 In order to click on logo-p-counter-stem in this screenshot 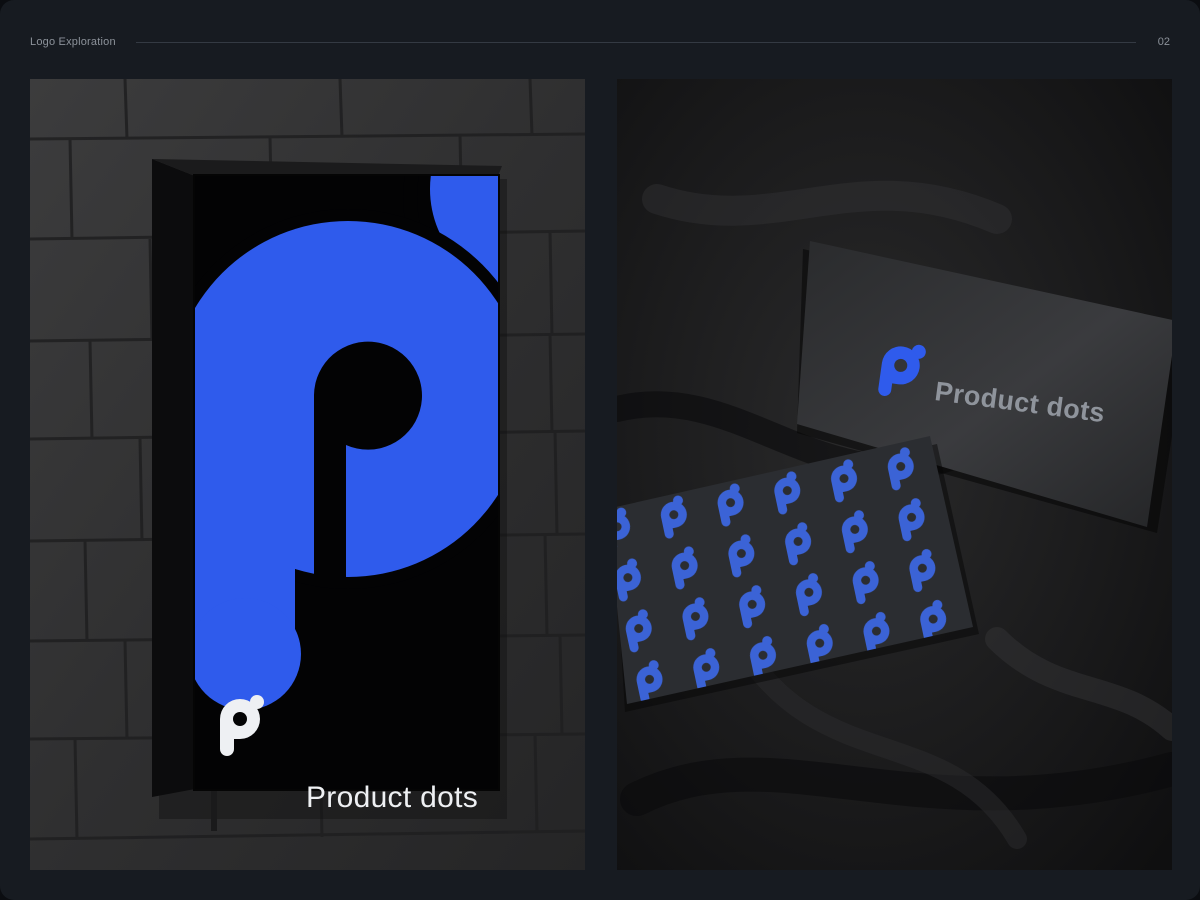, I will do `click(330, 490)`.